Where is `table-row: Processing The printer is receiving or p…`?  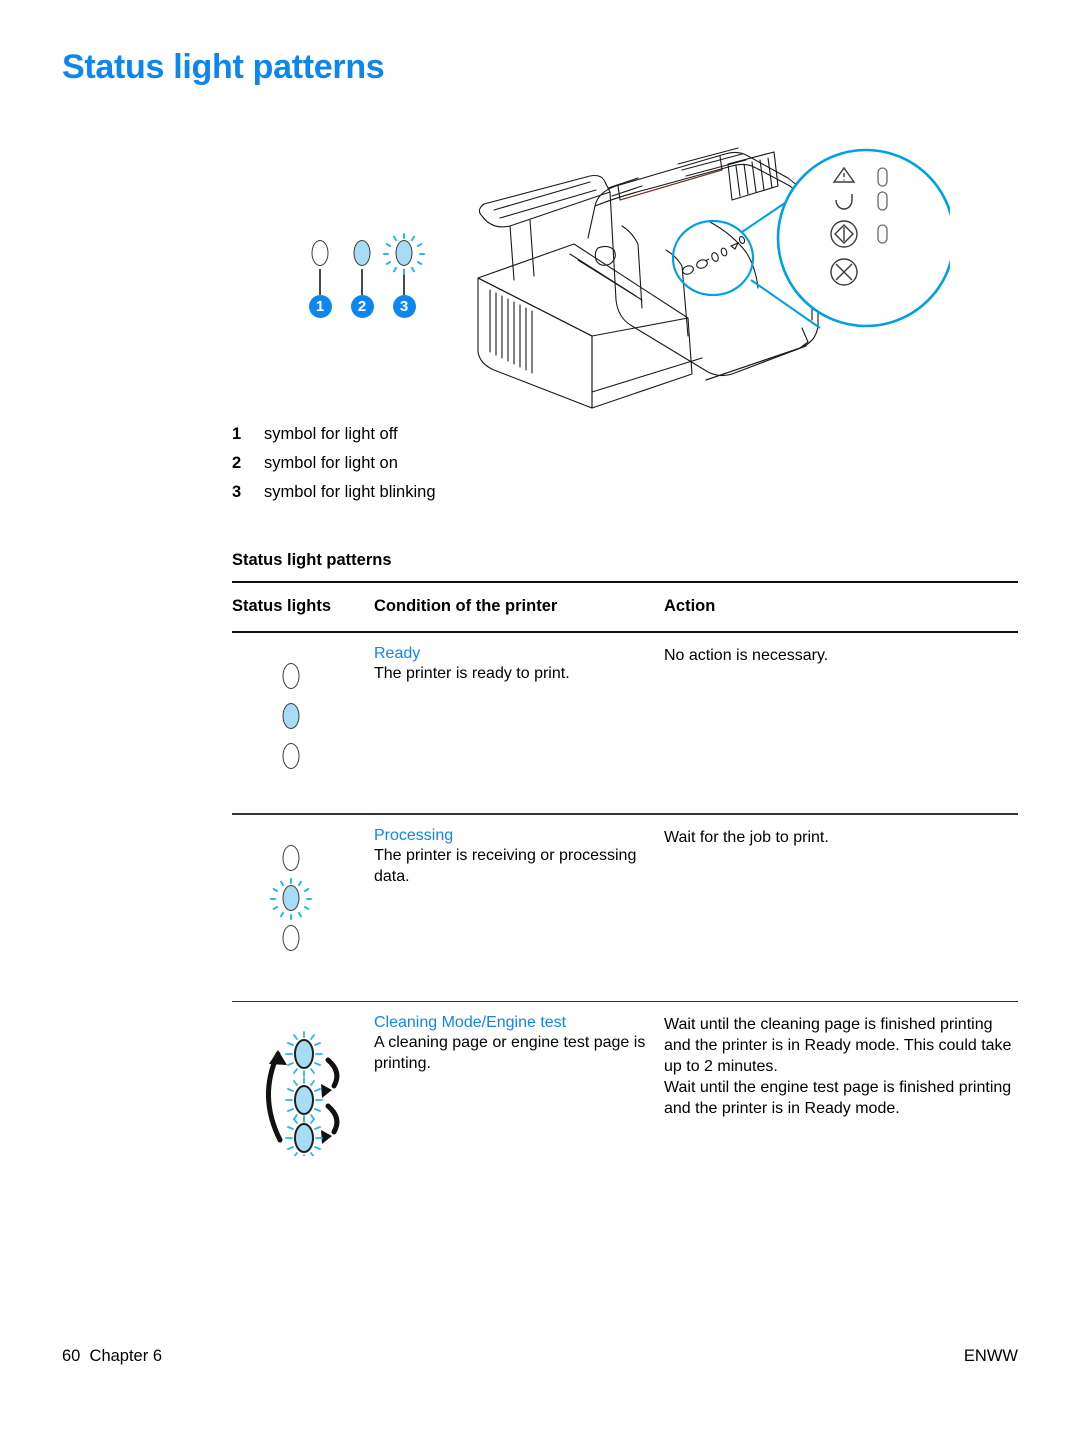
table-row: Processing The printer is receiving or p… is located at coordinates (625, 908).